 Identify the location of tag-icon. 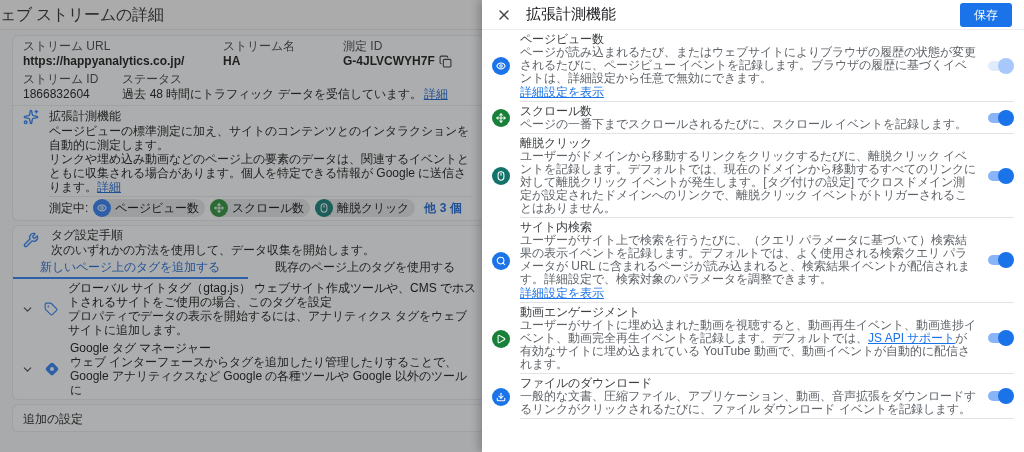
(51, 309).